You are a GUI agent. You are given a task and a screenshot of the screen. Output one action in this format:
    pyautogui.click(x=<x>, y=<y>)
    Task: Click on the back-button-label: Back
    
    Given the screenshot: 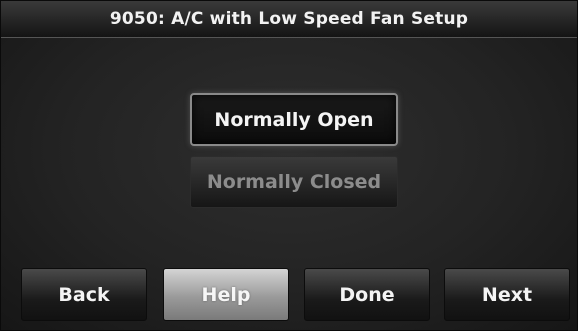 What is the action you would take?
    pyautogui.click(x=84, y=294)
    